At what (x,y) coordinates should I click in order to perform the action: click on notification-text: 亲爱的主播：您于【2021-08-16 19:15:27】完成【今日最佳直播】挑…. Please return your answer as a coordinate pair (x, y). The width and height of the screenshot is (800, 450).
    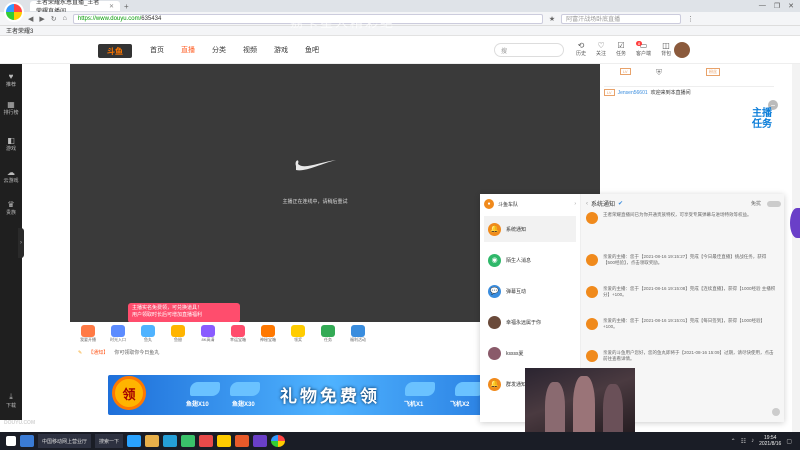
    Looking at the image, I should click on (685, 259).